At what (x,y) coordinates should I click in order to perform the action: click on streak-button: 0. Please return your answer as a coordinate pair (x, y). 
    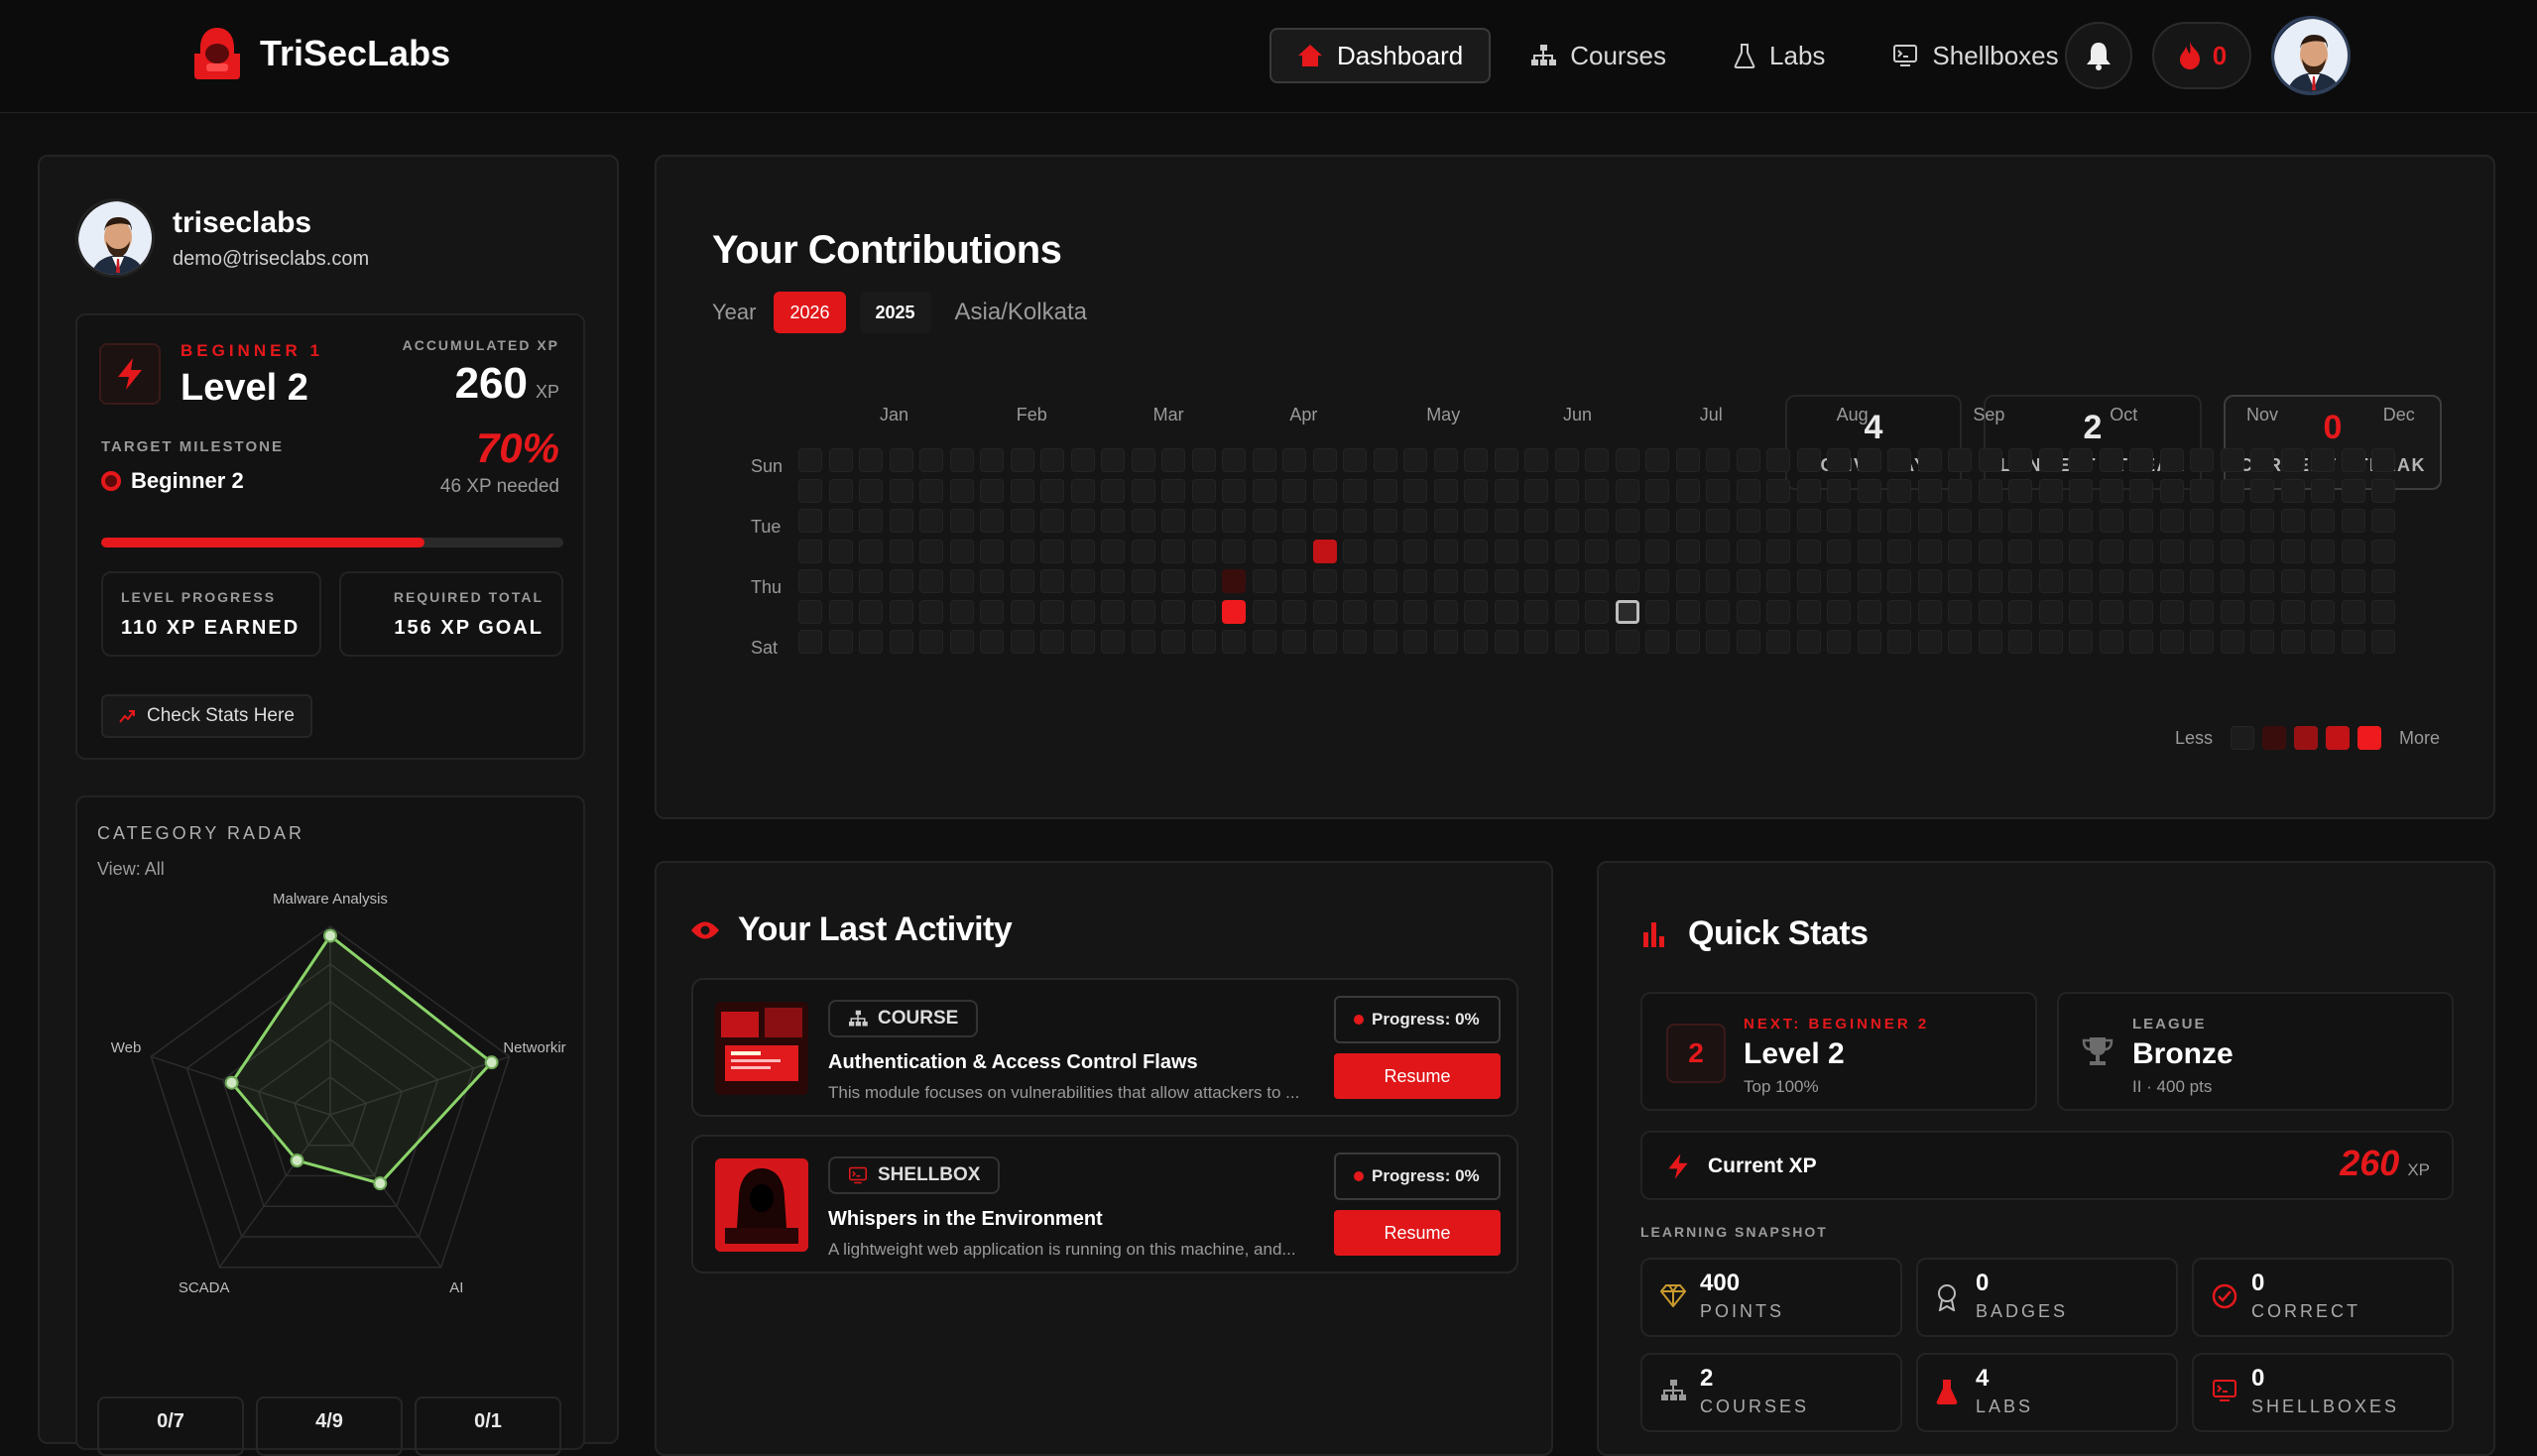
    Looking at the image, I should click on (2201, 55).